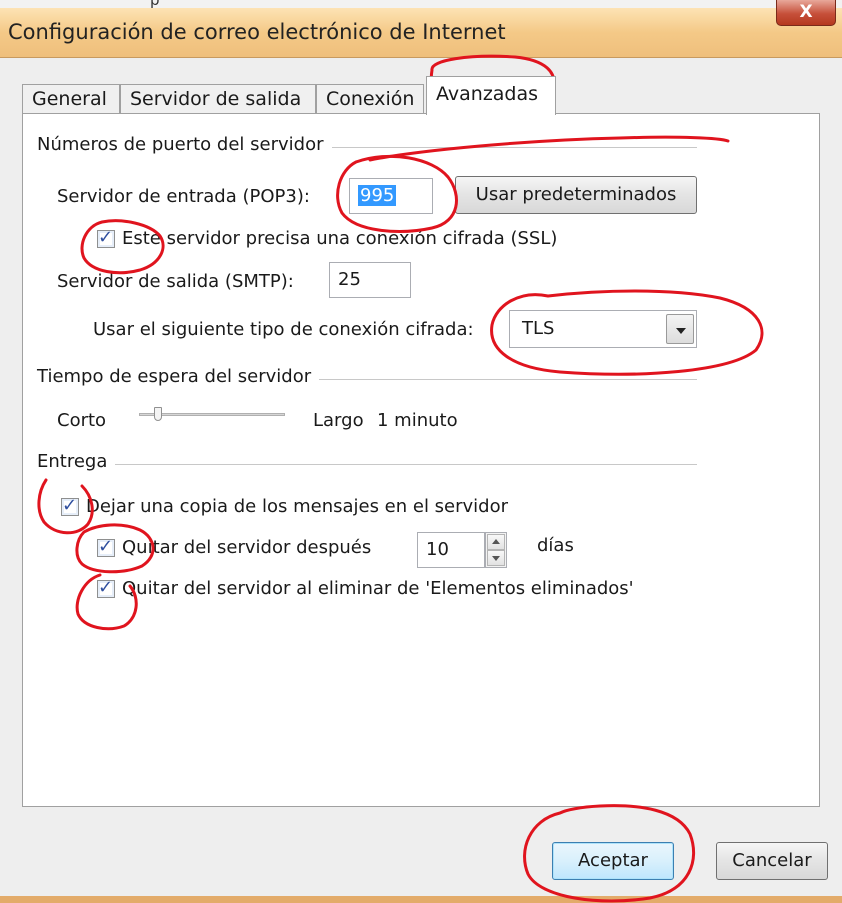  I want to click on timeout-value-label: 1 minuto, so click(417, 420).